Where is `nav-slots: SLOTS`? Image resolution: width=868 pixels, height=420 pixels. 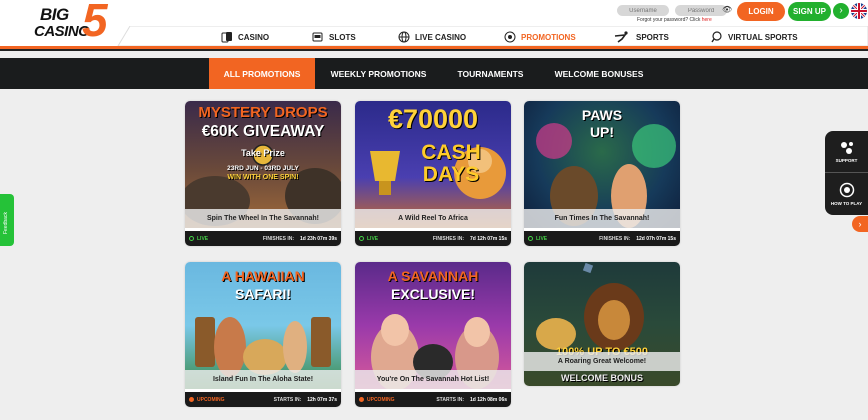
nav-slots: SLOTS is located at coordinates (334, 37).